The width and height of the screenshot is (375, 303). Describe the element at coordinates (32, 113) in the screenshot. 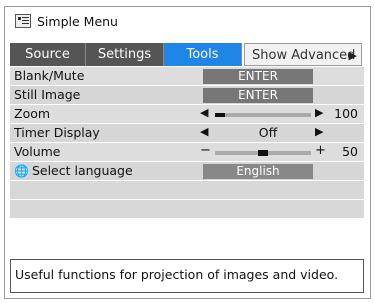

I see `zoom-label: Zoom` at that location.